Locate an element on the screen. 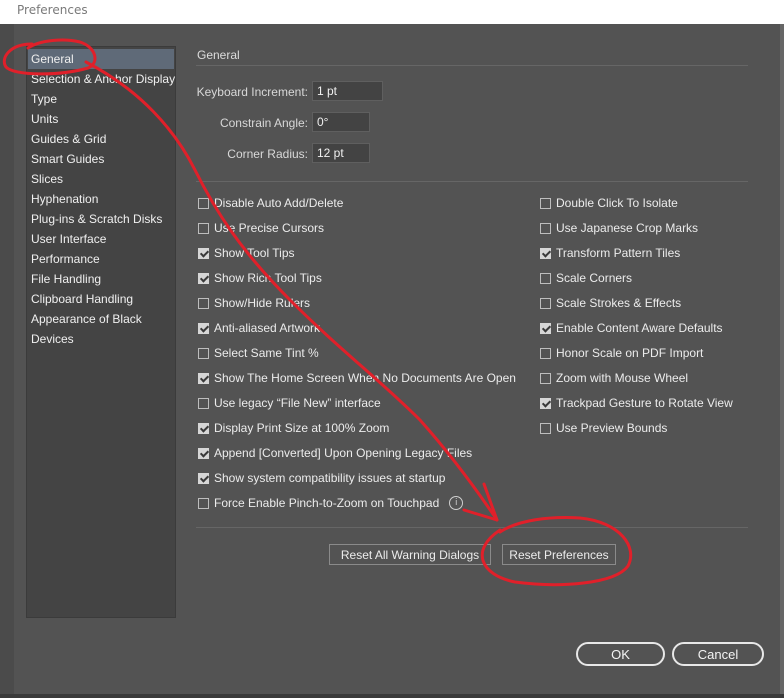  checkbox-label: Use Preview Bounds is located at coordinates (612, 428).